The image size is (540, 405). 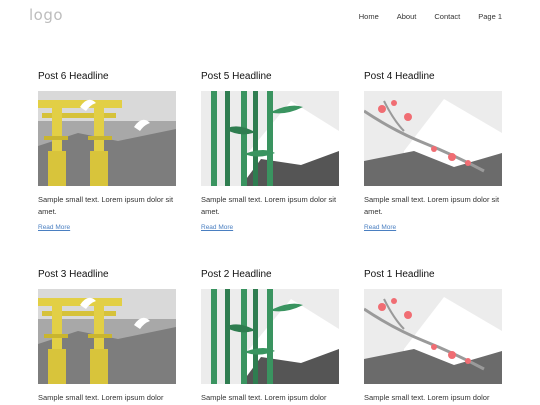 I want to click on logo: logo, so click(x=46, y=15).